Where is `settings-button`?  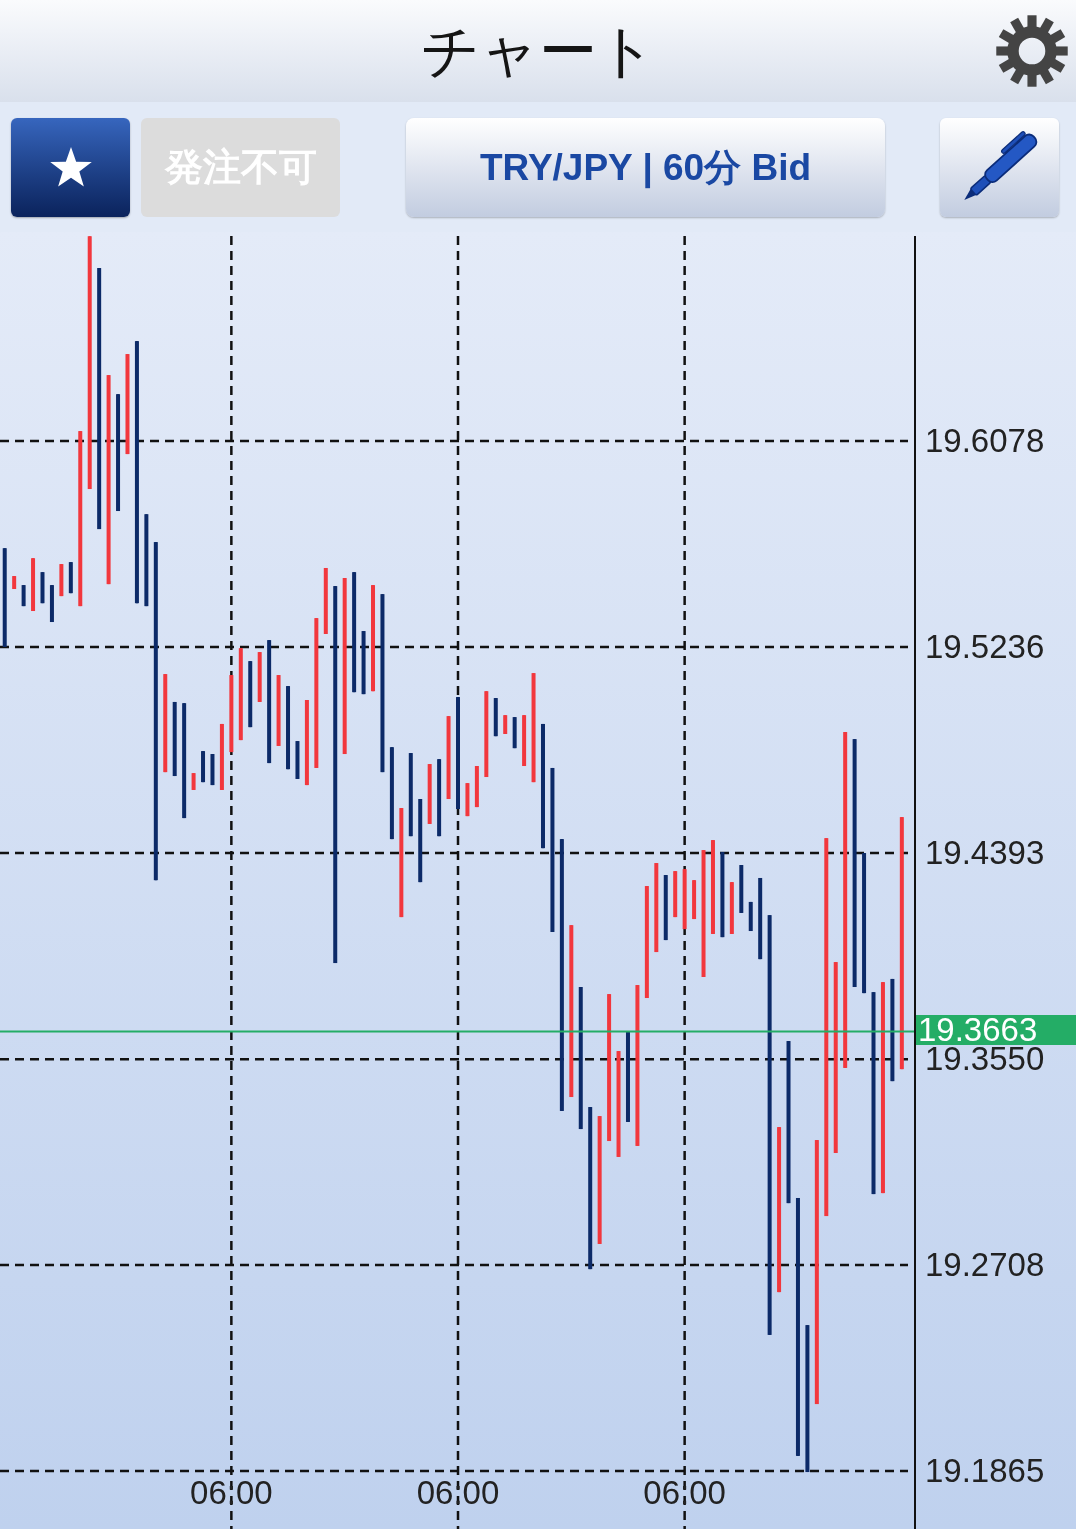
settings-button is located at coordinates (1032, 51).